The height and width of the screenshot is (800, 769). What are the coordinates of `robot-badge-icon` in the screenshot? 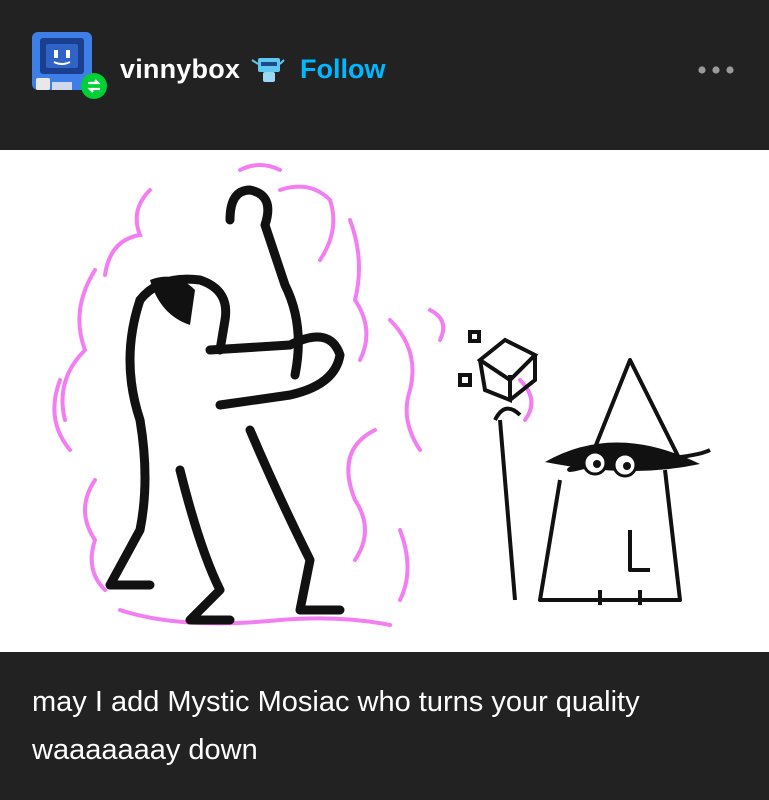 It's located at (268, 70).